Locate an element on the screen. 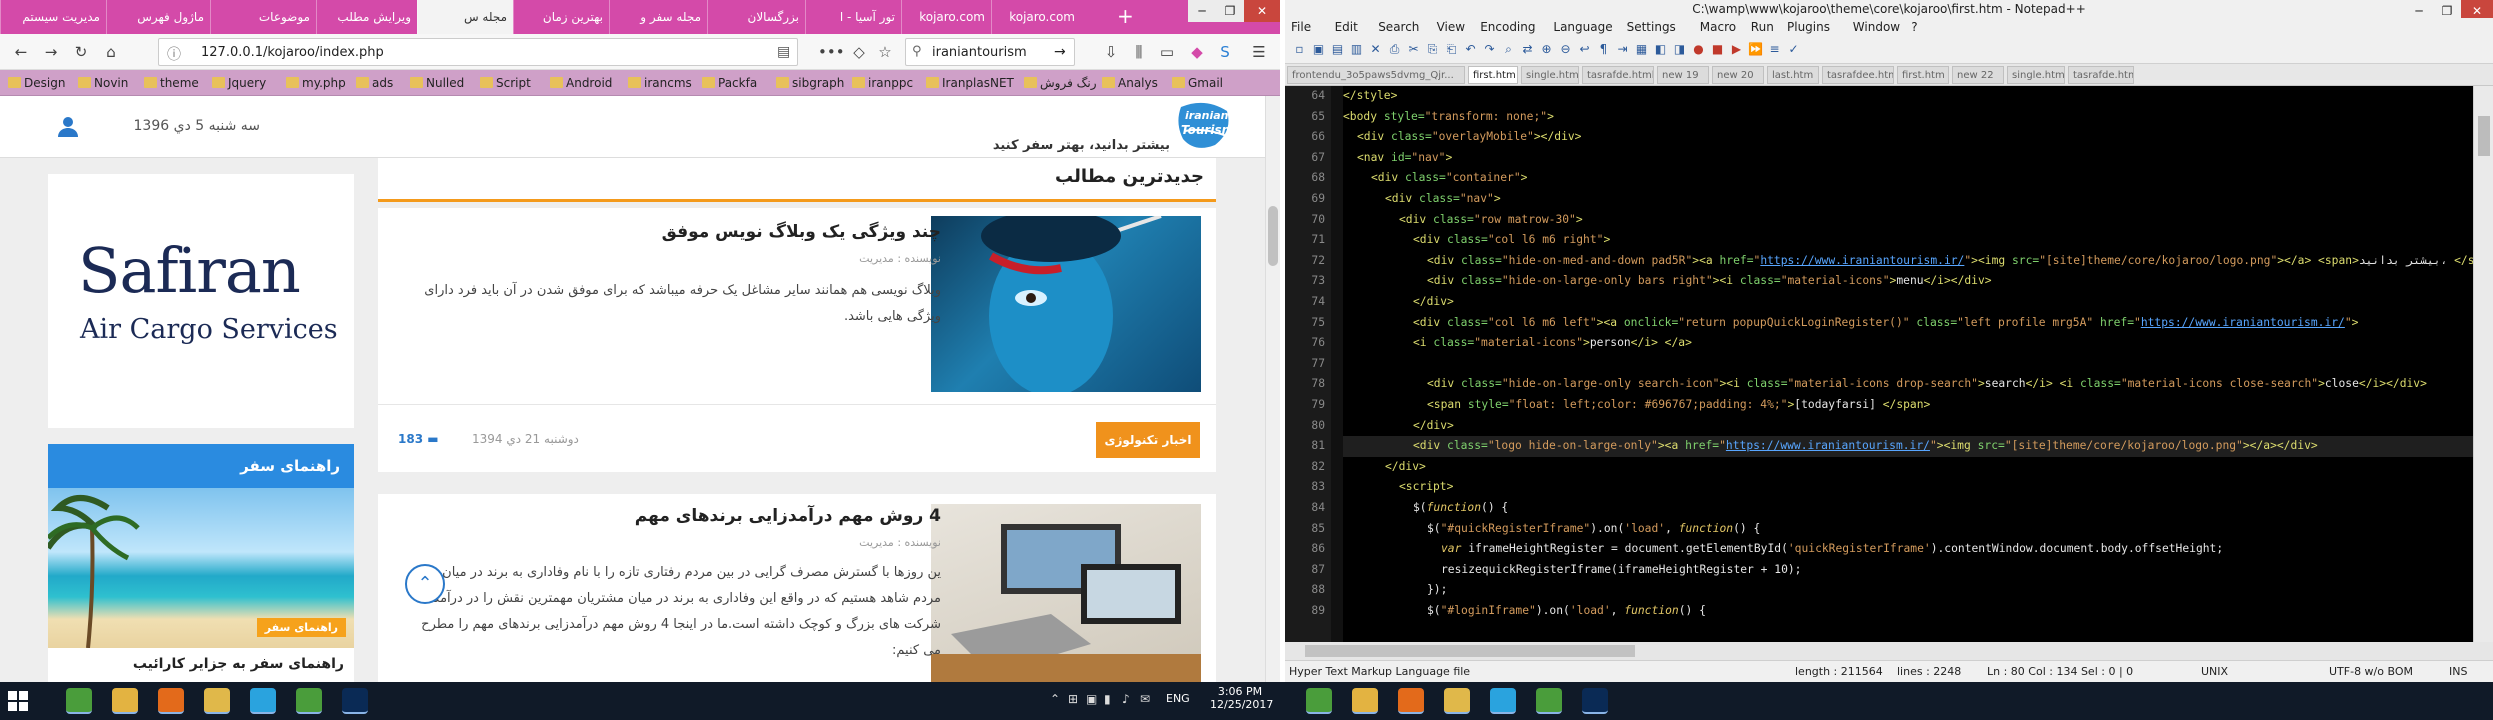 The height and width of the screenshot is (720, 2493). toolbar-button-icon: ⏩ is located at coordinates (1755, 50).